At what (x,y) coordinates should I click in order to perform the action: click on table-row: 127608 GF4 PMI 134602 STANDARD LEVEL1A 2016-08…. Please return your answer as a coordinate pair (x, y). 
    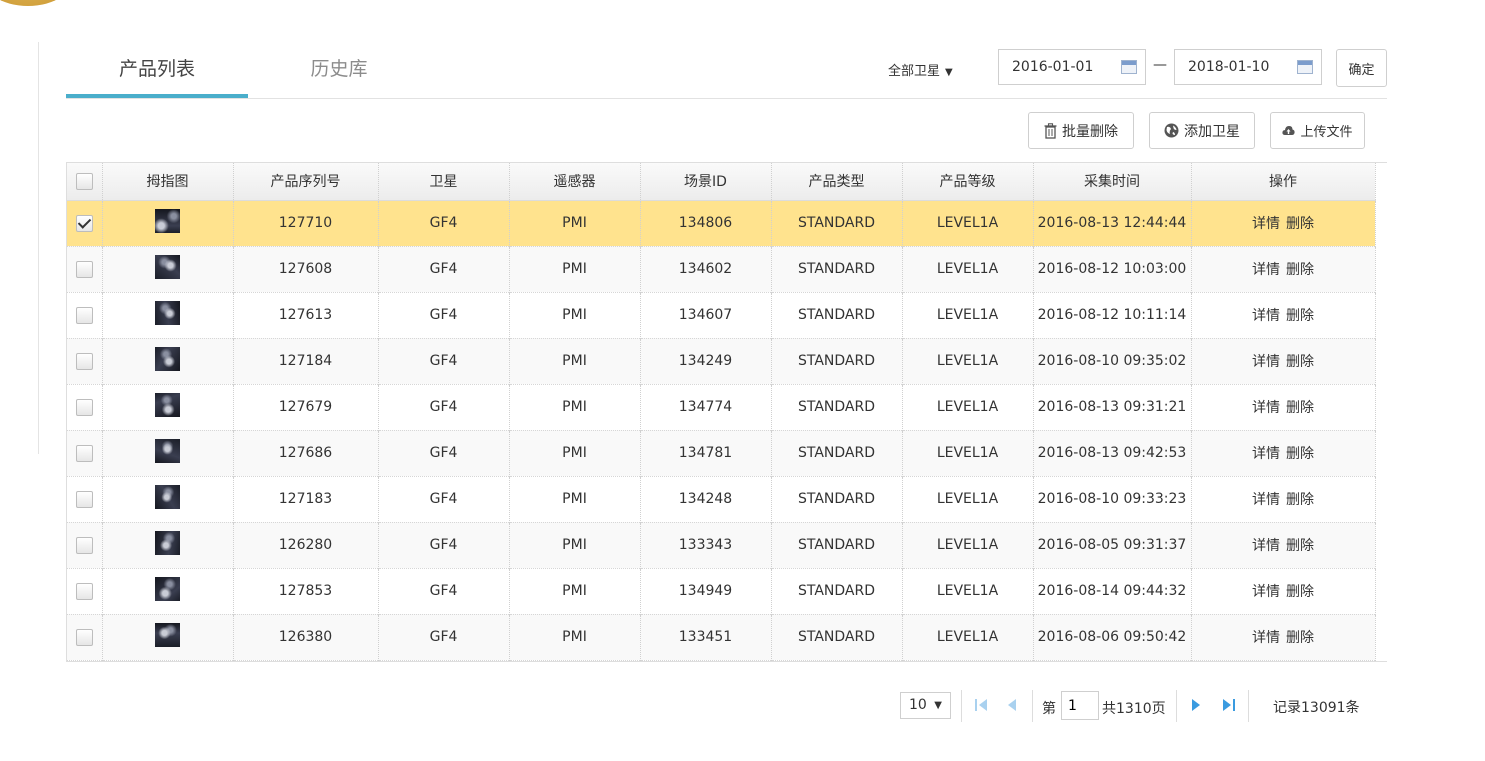
    Looking at the image, I should click on (721, 269).